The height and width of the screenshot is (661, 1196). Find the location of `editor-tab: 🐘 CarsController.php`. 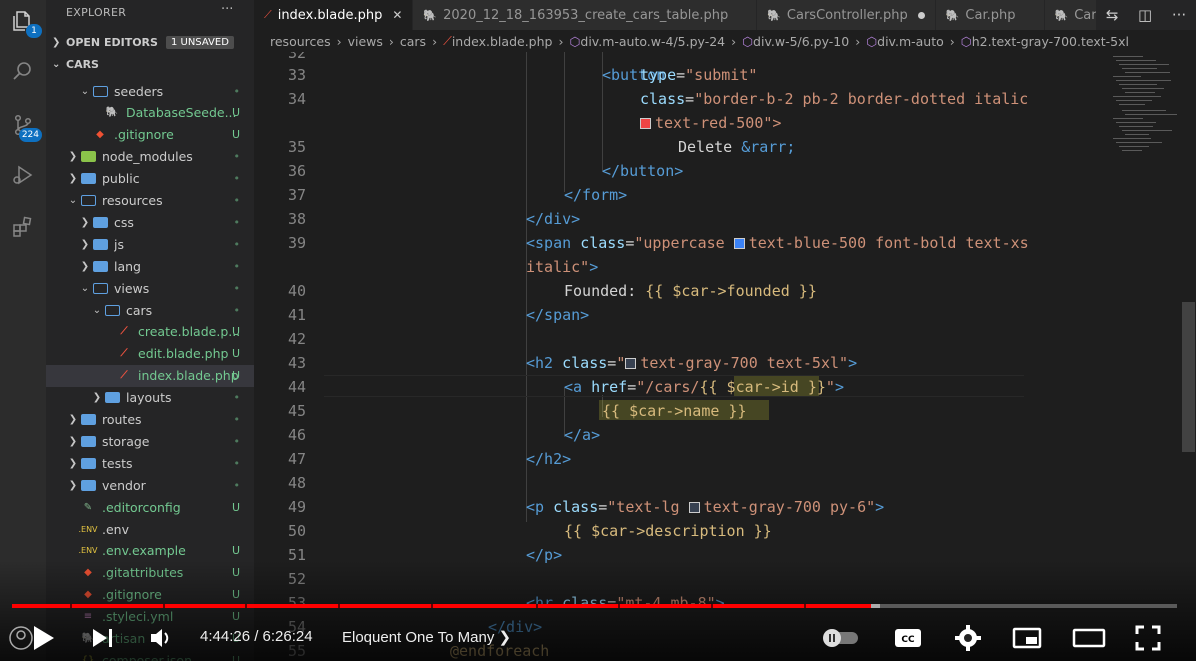

editor-tab: 🐘 CarsController.php is located at coordinates (846, 15).